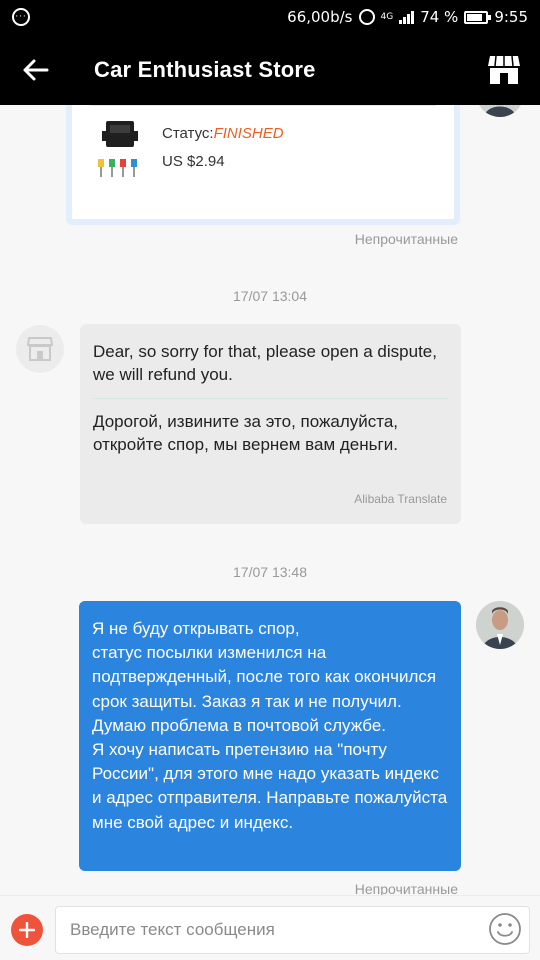 The height and width of the screenshot is (960, 540). Describe the element at coordinates (400, 499) in the screenshot. I see `translate-credit: Alibaba Translate` at that location.